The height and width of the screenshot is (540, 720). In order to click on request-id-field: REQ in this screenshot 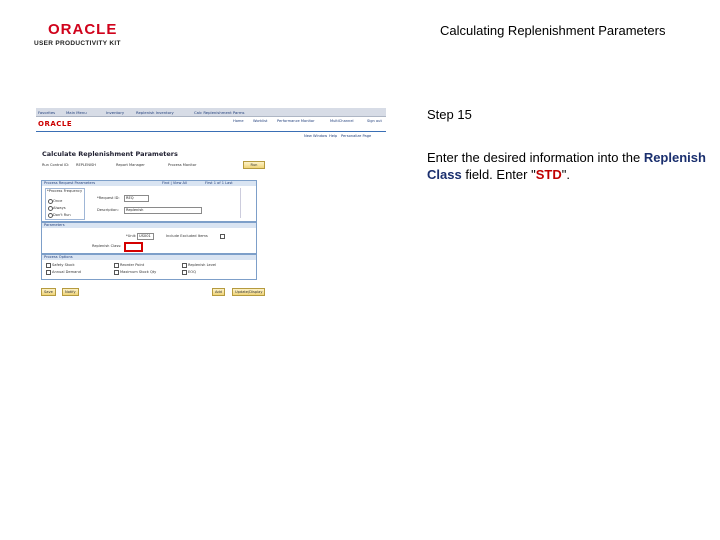, I will do `click(136, 198)`.